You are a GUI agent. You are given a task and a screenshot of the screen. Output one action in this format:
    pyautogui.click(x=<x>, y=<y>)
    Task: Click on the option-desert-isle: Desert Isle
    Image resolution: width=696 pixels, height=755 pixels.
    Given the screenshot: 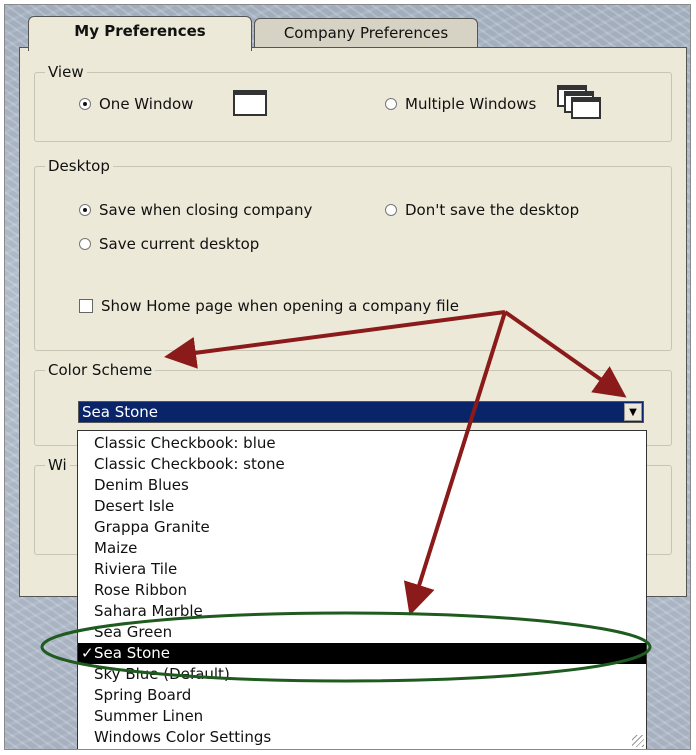 What is the action you would take?
    pyautogui.click(x=362, y=506)
    